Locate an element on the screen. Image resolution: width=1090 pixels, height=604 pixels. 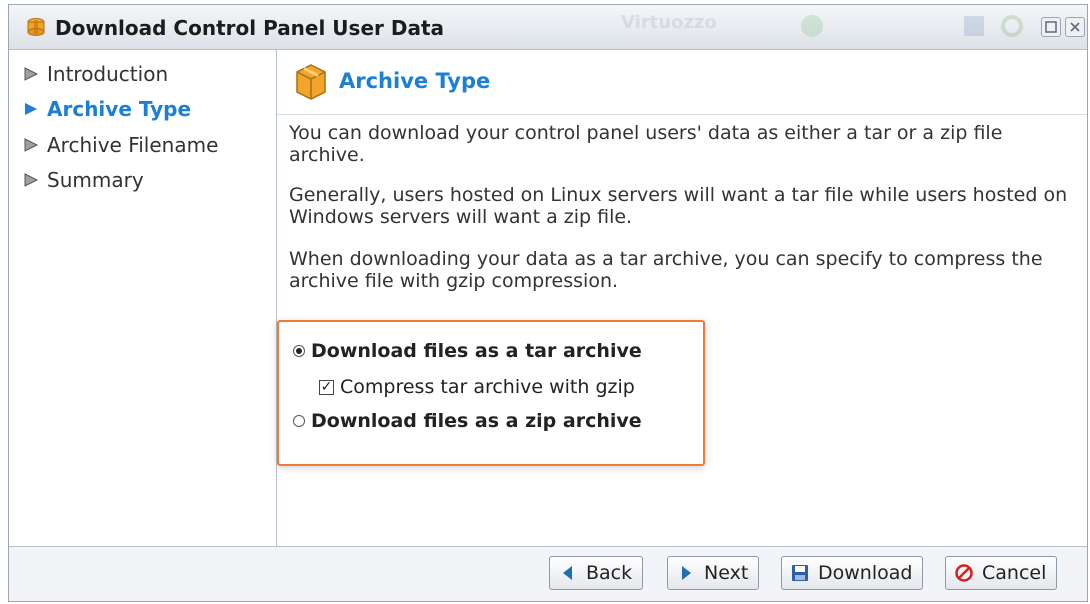
close-icon is located at coordinates (1075, 27).